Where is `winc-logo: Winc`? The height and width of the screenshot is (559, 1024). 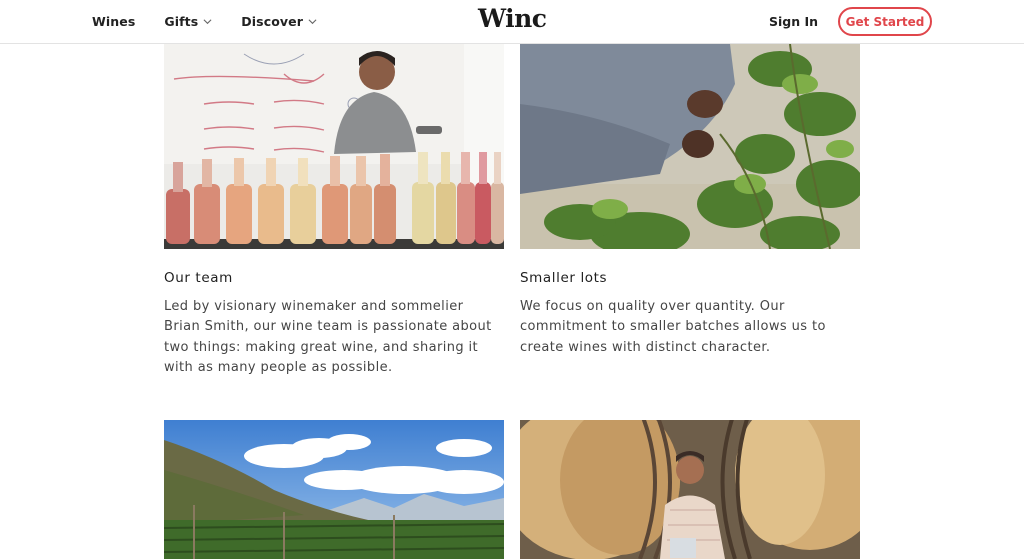
winc-logo: Winc is located at coordinates (512, 18).